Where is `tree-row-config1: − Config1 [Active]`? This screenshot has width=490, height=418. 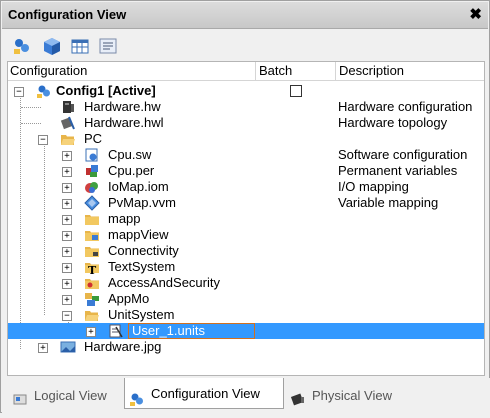 tree-row-config1: − Config1 [Active] is located at coordinates (246, 91).